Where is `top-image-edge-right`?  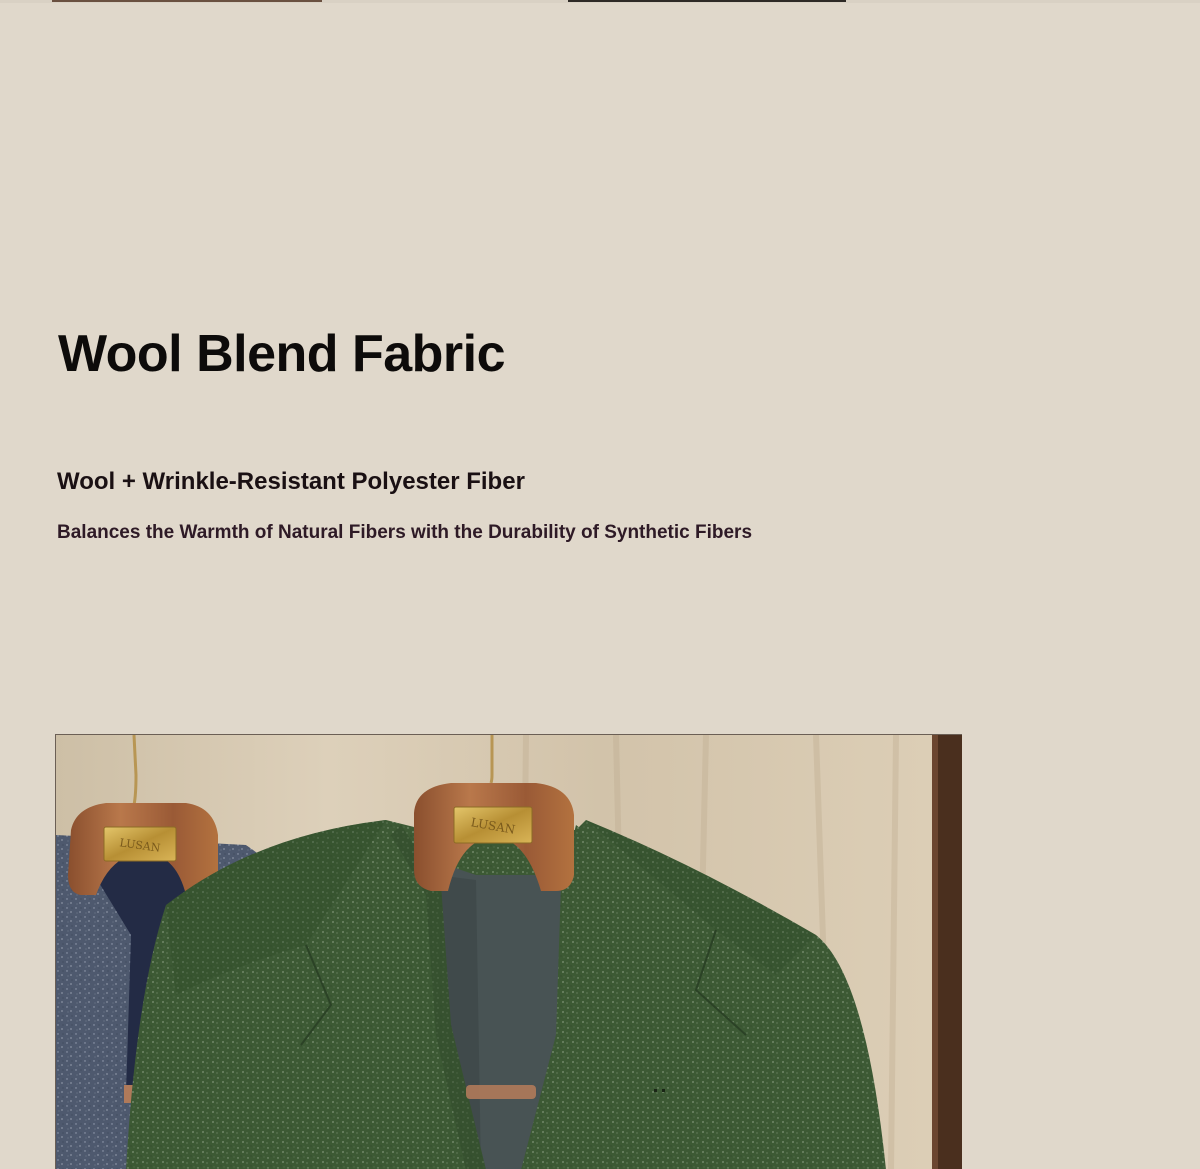 top-image-edge-right is located at coordinates (707, 1).